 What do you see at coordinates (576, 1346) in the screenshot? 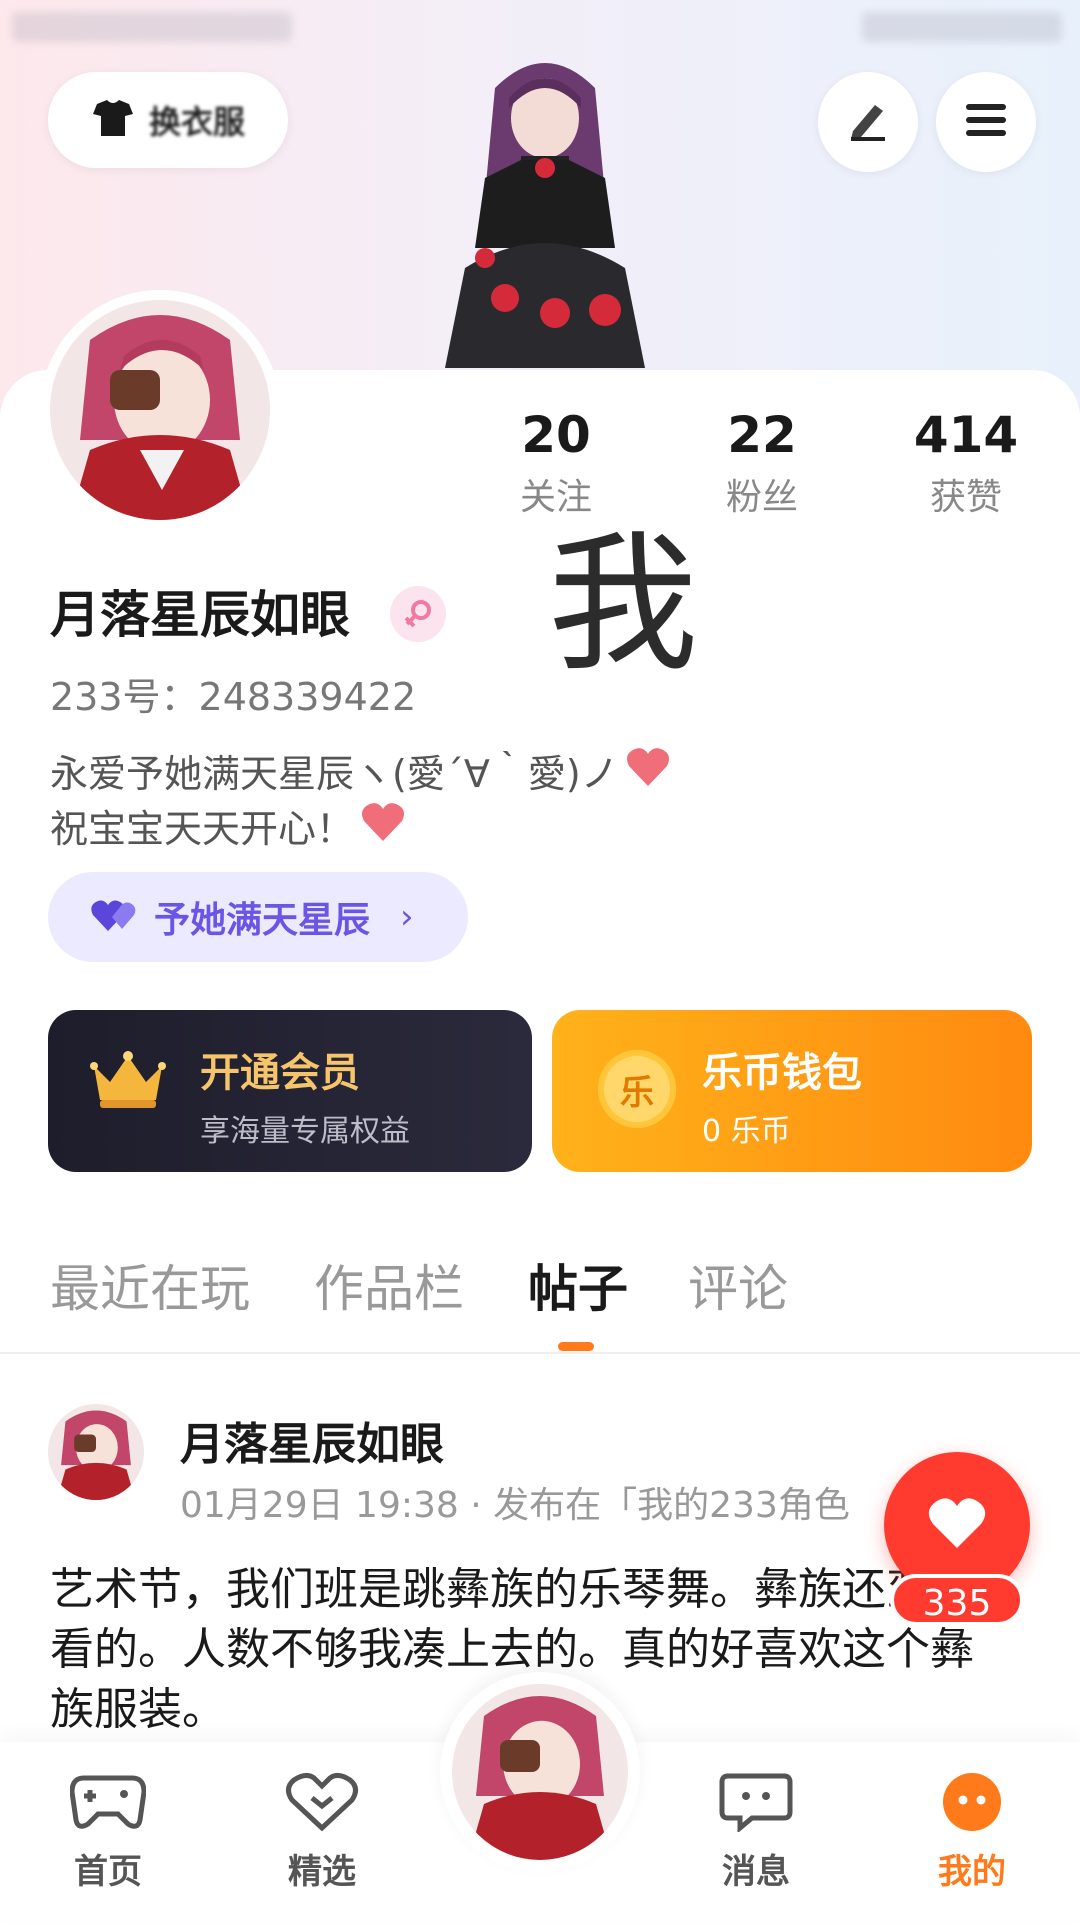
I see `active-tab-indicator` at bounding box center [576, 1346].